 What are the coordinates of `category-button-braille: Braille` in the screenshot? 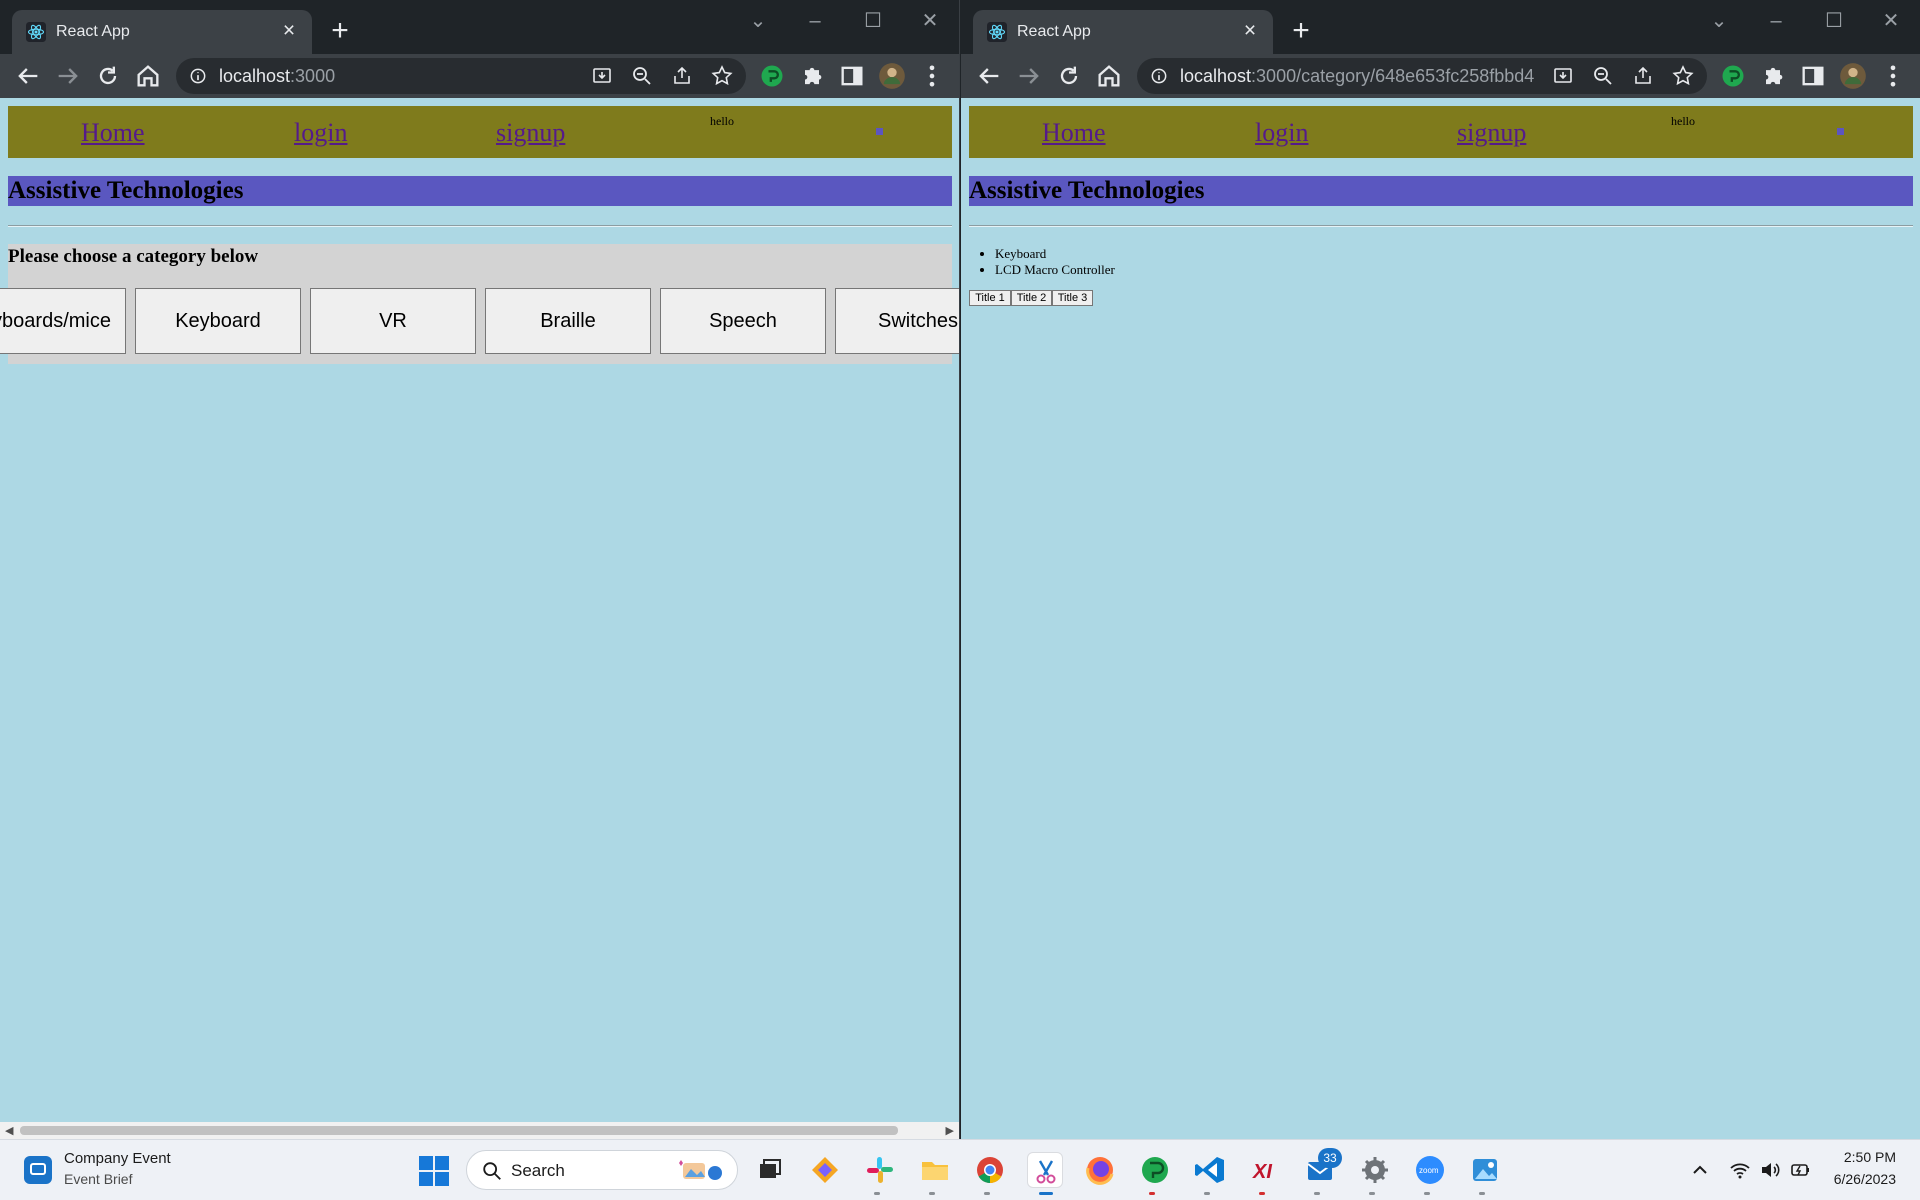 It's located at (568, 321).